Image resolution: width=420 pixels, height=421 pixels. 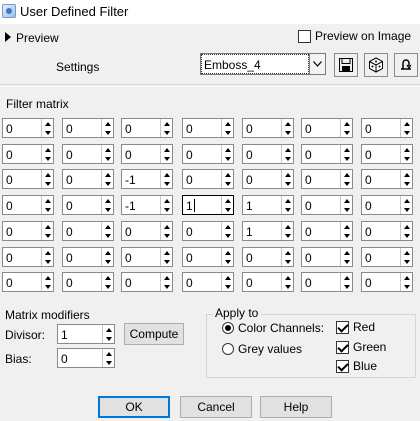 What do you see at coordinates (376, 65) in the screenshot?
I see `random-preset-button` at bounding box center [376, 65].